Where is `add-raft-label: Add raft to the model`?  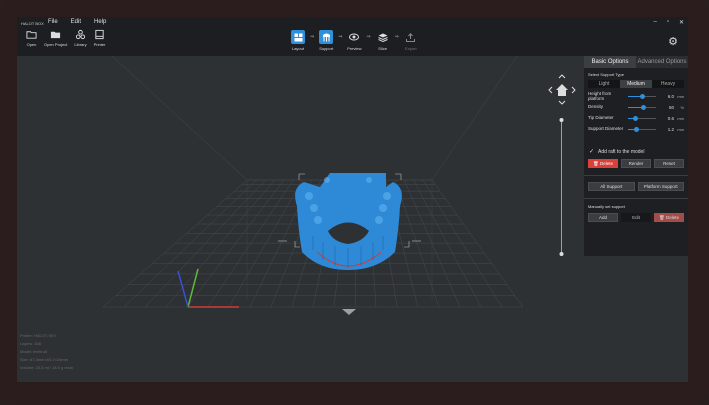 add-raft-label: Add raft to the model is located at coordinates (621, 151).